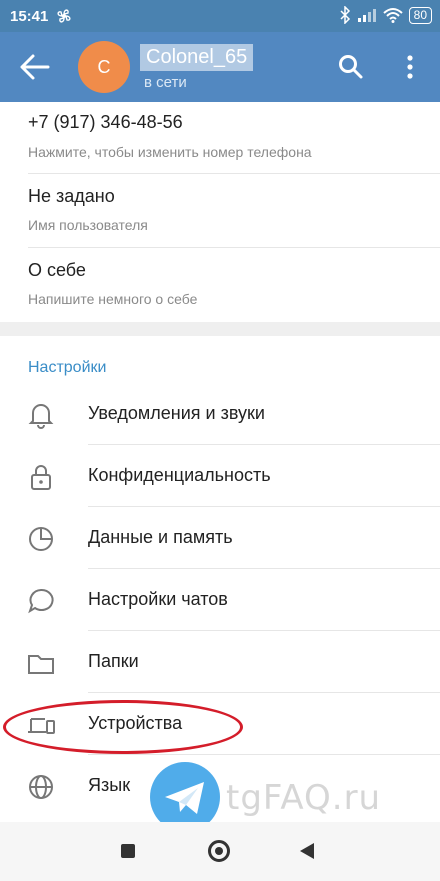  Describe the element at coordinates (71, 196) in the screenshot. I see `username-value: Не задано` at that location.